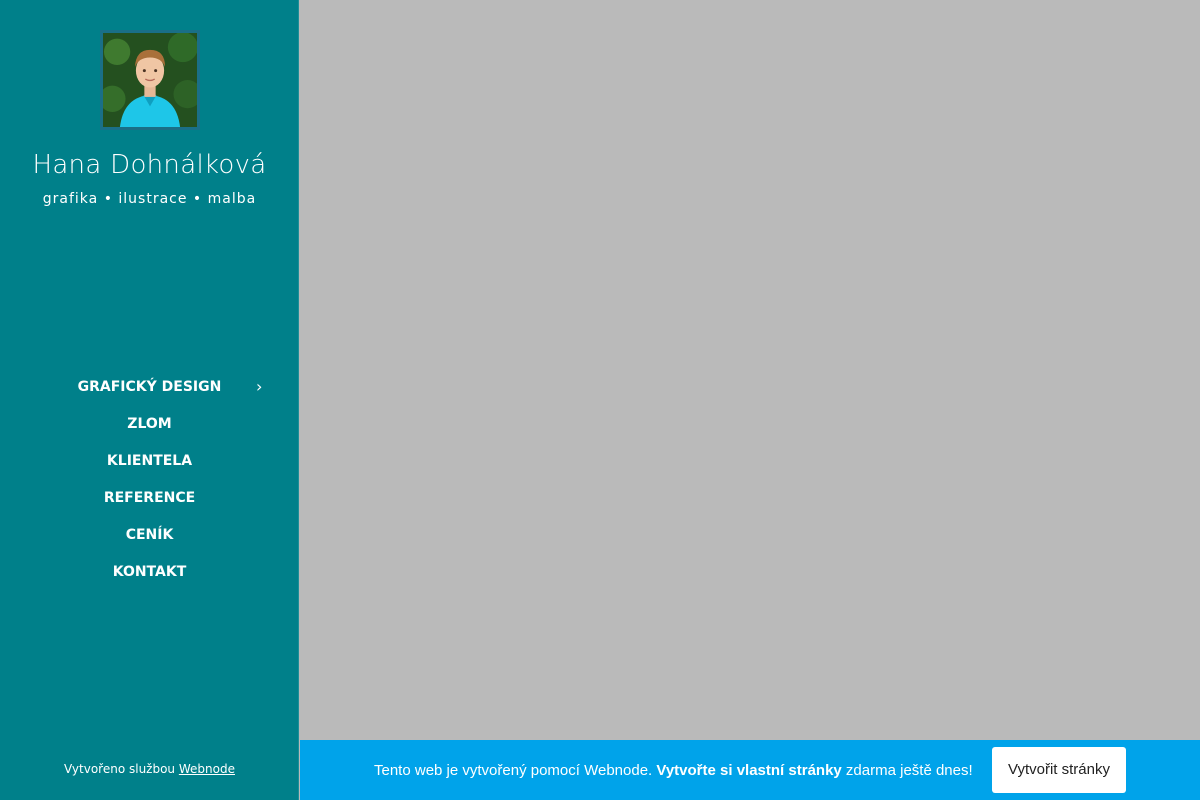 The image size is (1200, 800). I want to click on nav-item-label: KLIENTELA, so click(149, 461).